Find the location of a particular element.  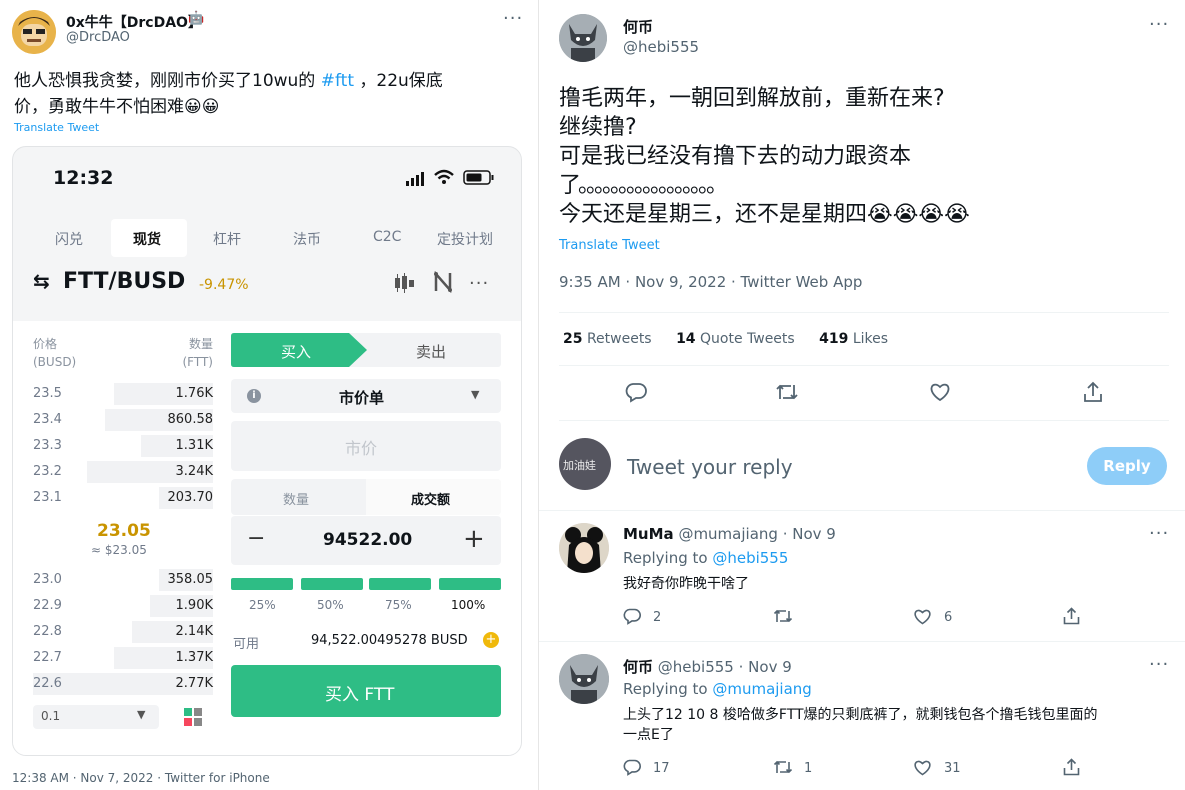

like-count: 31 is located at coordinates (952, 768).